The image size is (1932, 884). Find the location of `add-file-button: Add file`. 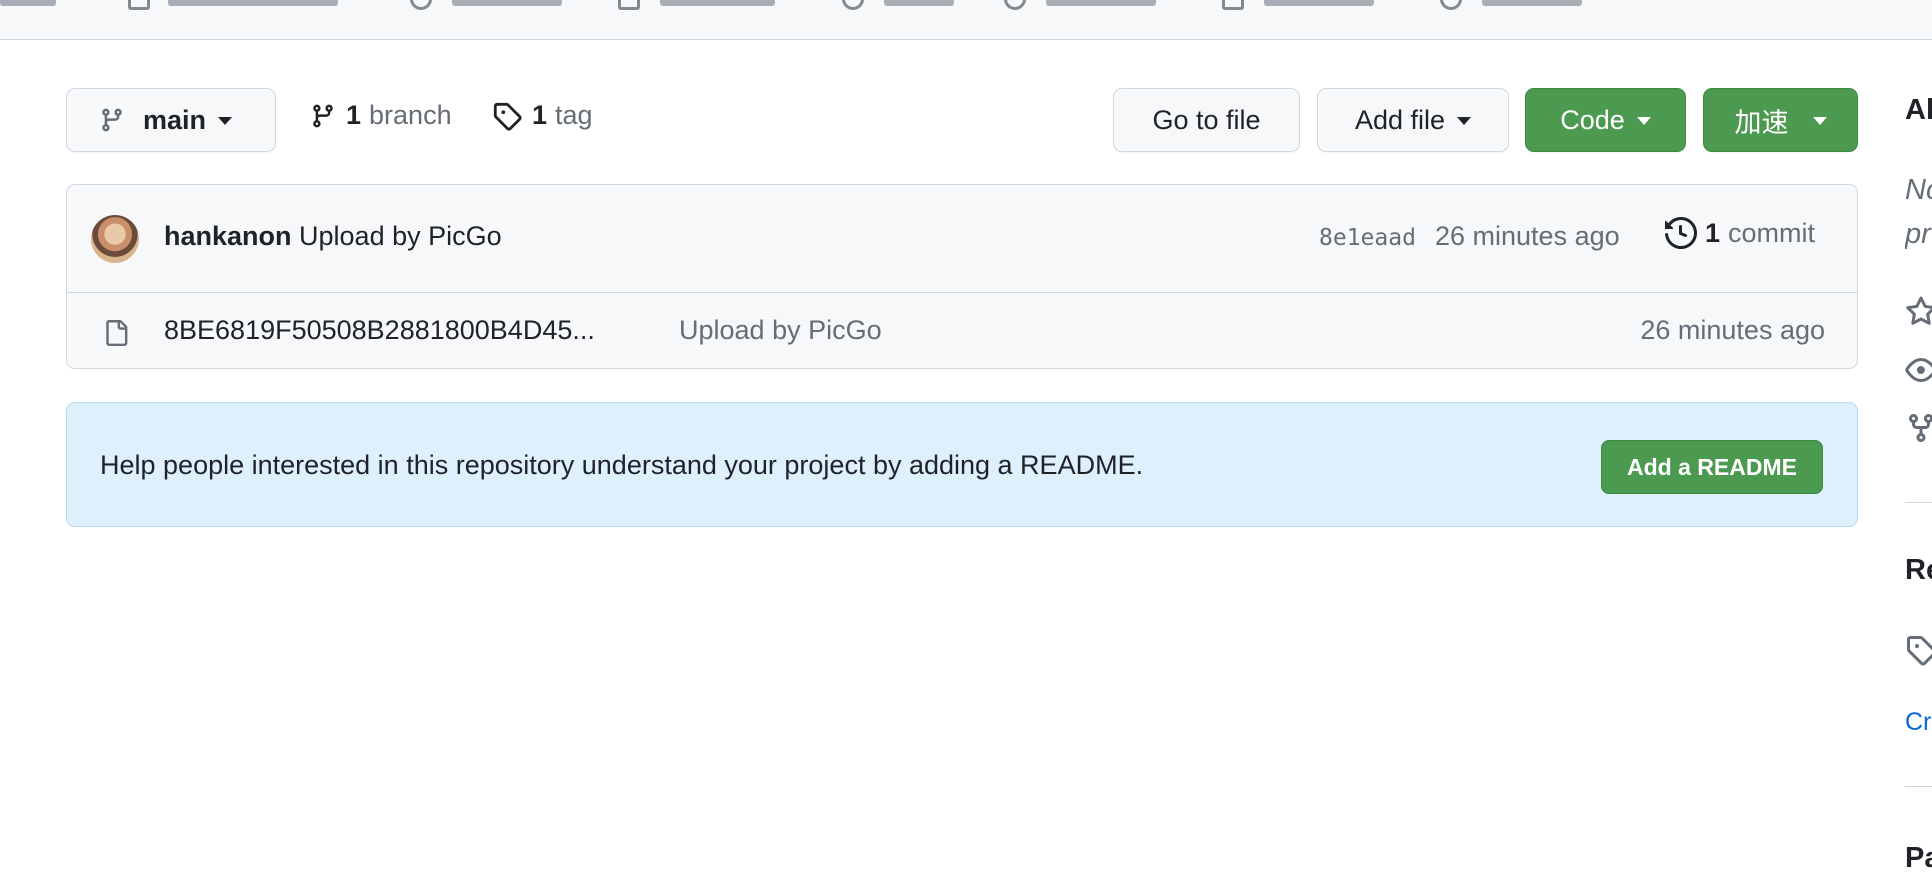

add-file-button: Add file is located at coordinates (1413, 120).